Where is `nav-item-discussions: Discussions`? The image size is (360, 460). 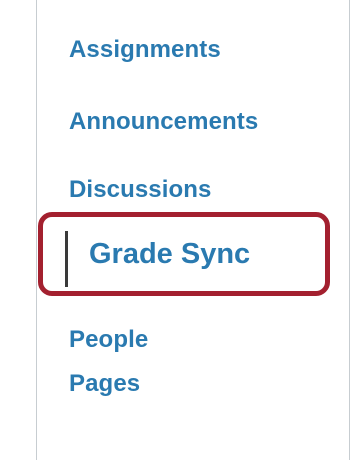
nav-item-discussions: Discussions is located at coordinates (140, 190).